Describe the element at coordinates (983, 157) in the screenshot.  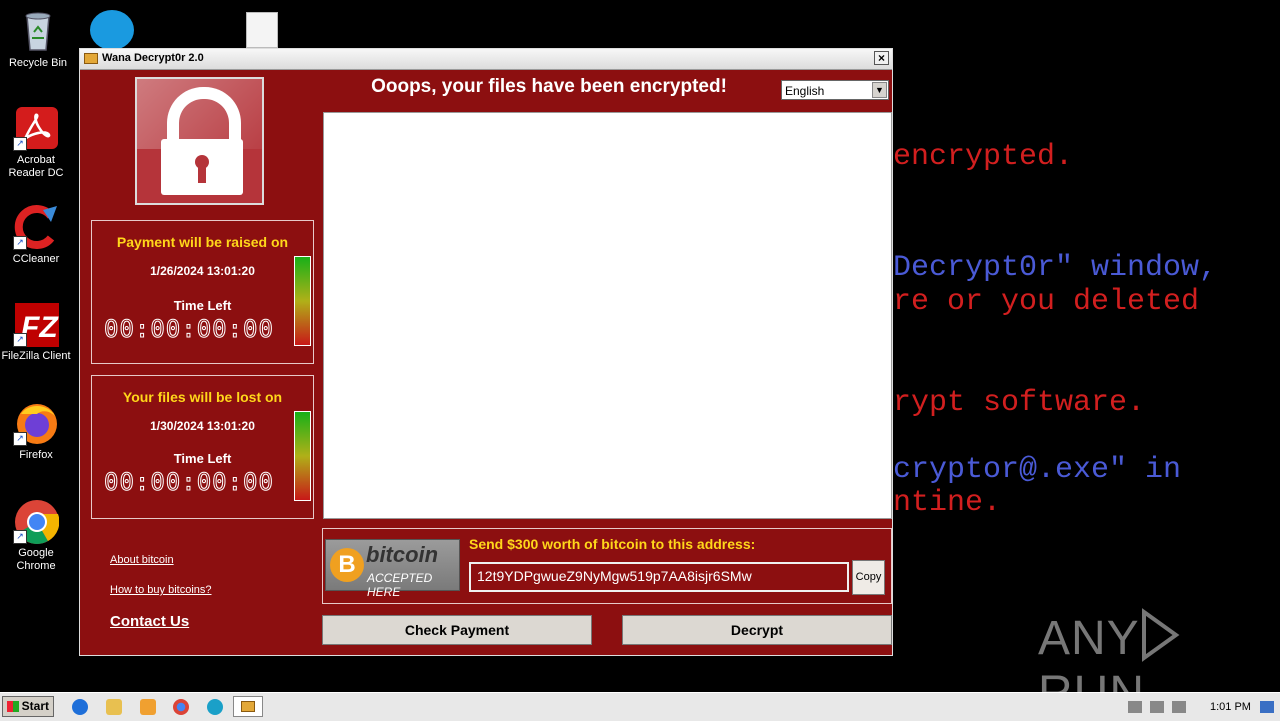
I see `bg-text-line: encrypted.` at that location.